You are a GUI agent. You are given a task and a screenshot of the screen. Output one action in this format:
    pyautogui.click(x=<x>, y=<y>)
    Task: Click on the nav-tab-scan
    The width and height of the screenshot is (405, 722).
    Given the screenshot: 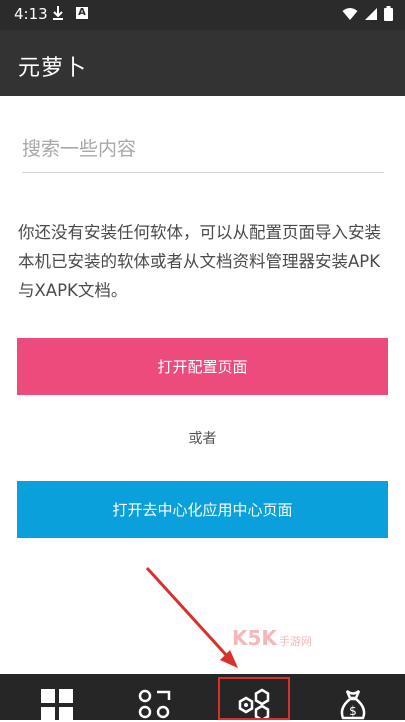 What is the action you would take?
    pyautogui.click(x=155, y=697)
    